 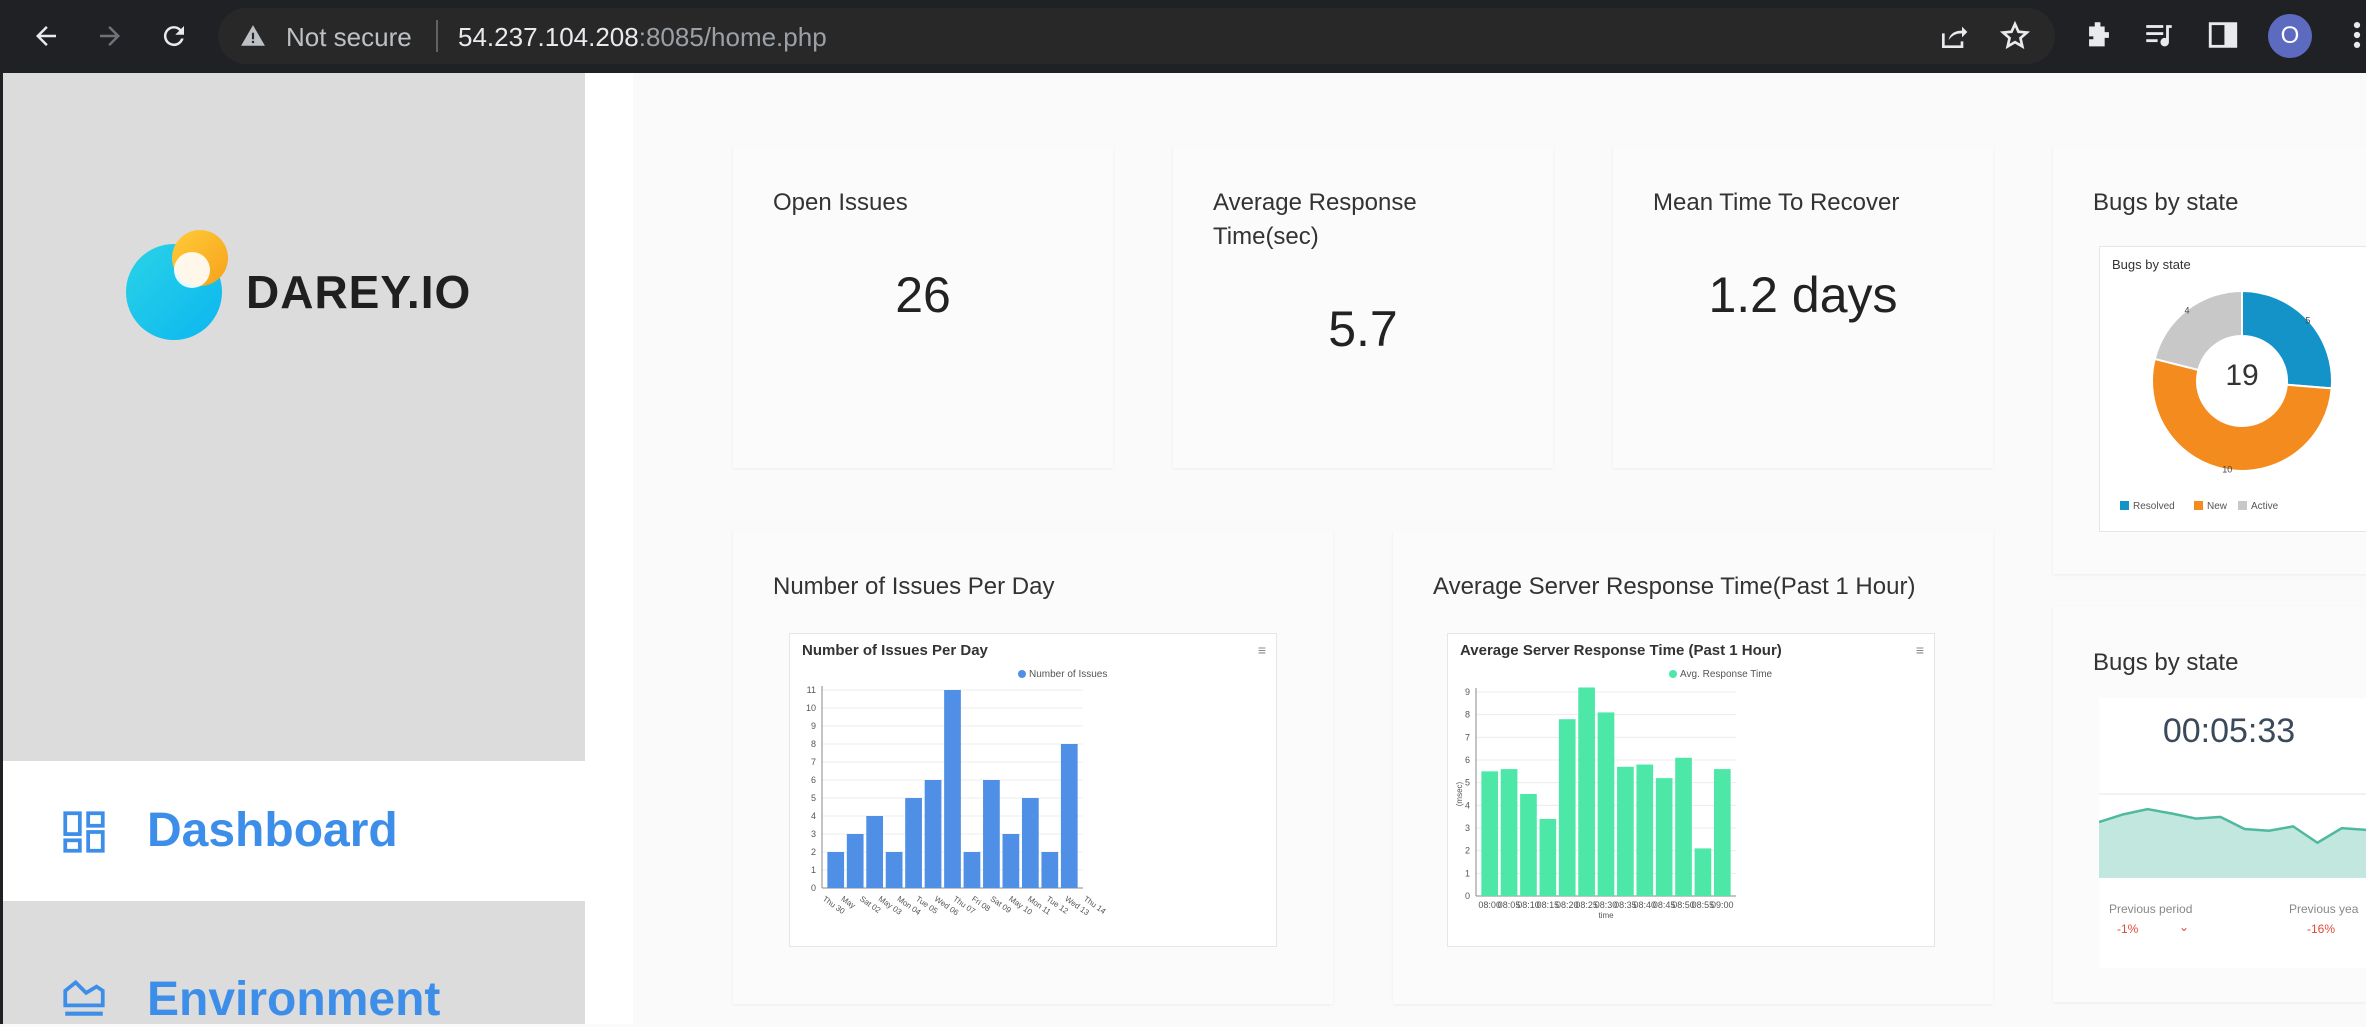 I want to click on x-tick-label: 09:00, so click(x=1722, y=905).